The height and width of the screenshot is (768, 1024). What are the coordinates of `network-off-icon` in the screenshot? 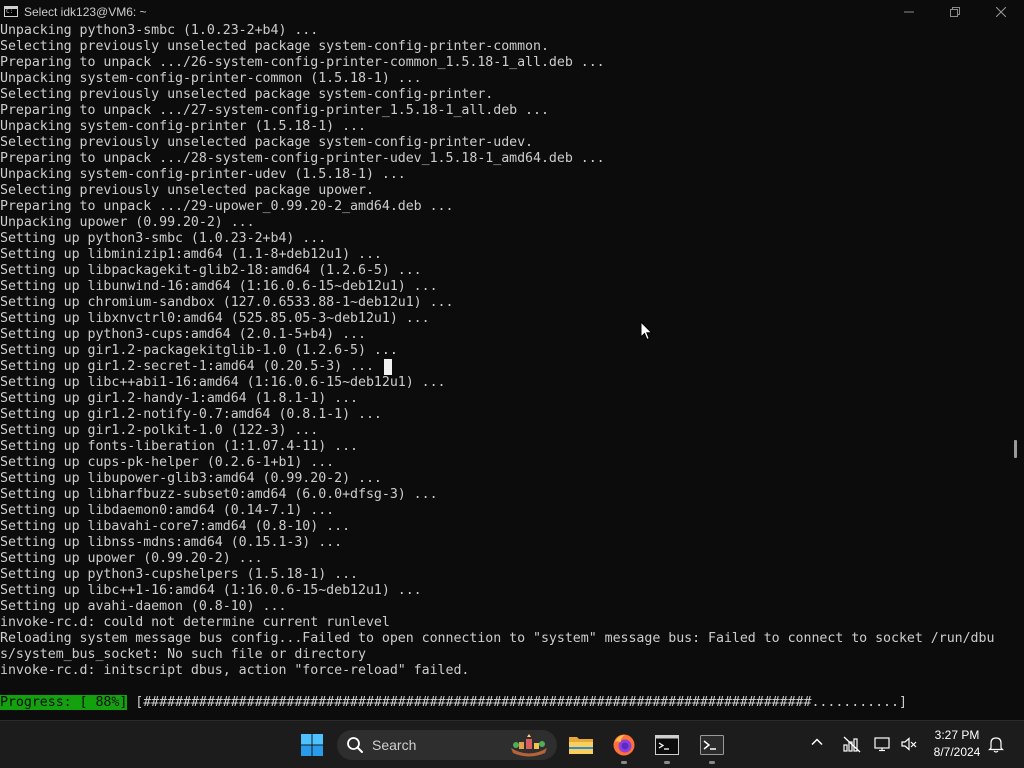 It's located at (852, 744).